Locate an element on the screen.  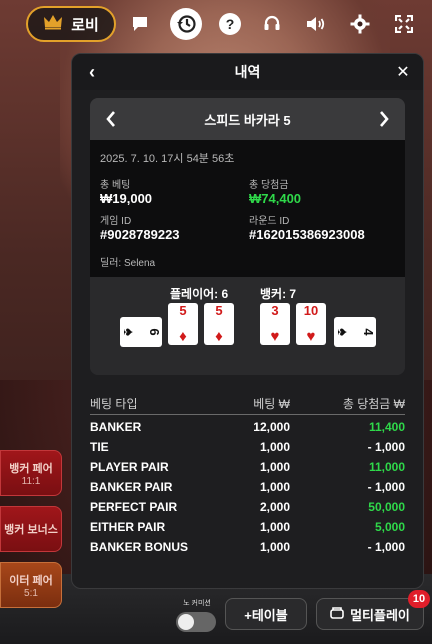
card-rank: 4 is located at coordinates (368, 332).